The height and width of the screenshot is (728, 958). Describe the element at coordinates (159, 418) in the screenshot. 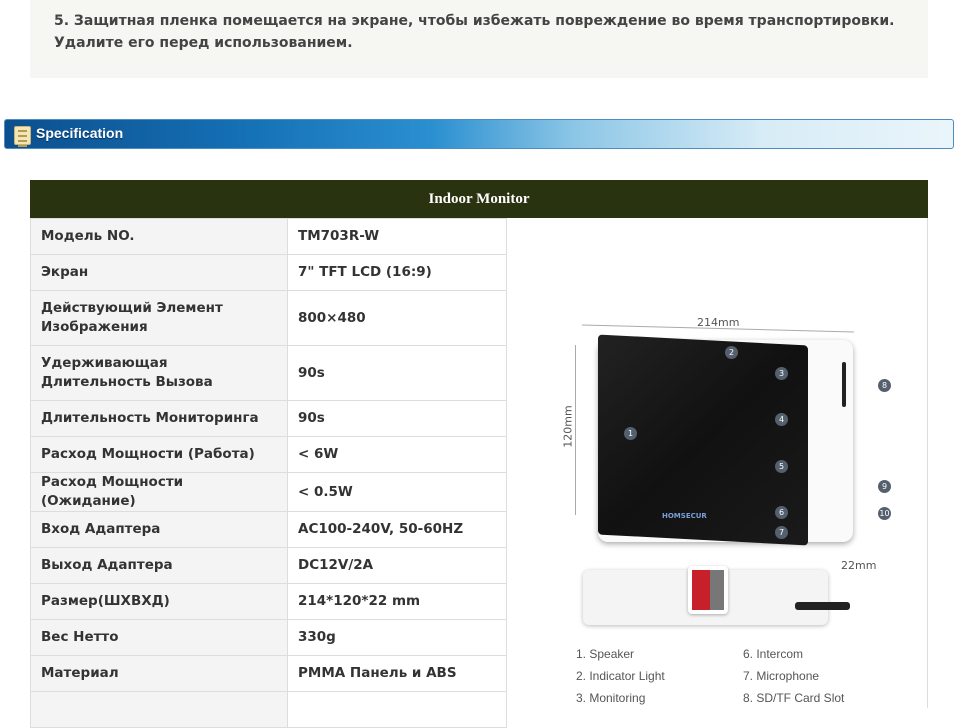

I see `spec-label: Длительность Мониторинга` at that location.